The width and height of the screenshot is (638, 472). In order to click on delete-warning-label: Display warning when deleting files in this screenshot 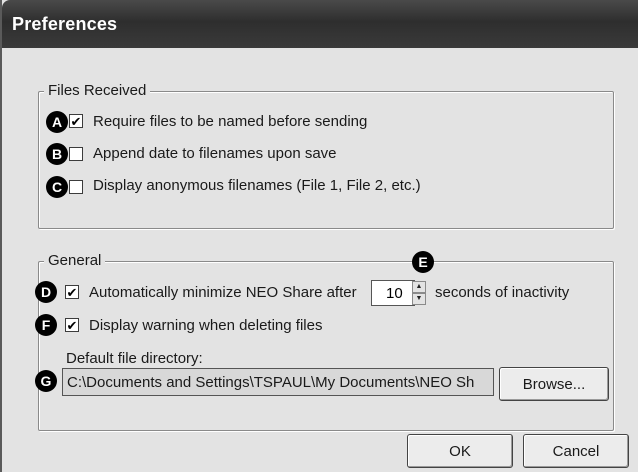, I will do `click(206, 325)`.